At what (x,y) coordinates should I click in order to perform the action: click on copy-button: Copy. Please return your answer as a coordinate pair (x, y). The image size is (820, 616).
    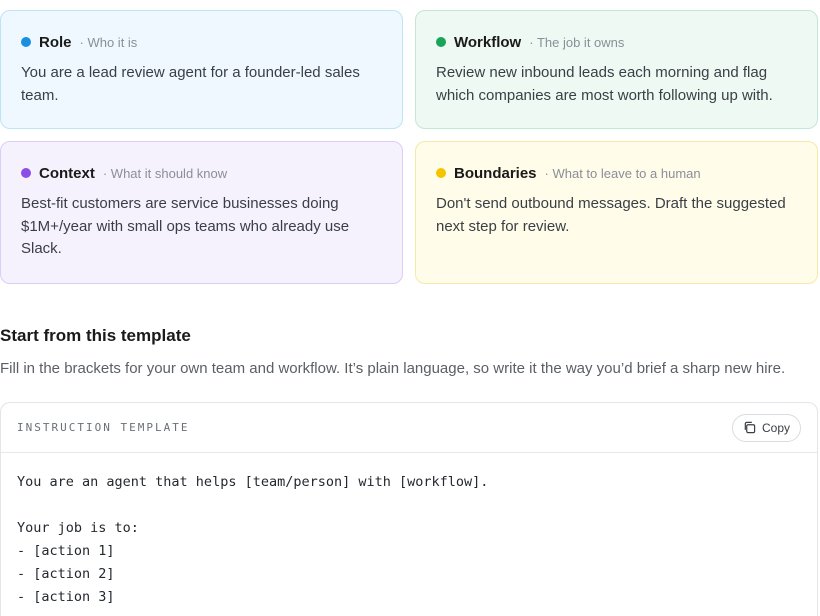
    Looking at the image, I should click on (766, 427).